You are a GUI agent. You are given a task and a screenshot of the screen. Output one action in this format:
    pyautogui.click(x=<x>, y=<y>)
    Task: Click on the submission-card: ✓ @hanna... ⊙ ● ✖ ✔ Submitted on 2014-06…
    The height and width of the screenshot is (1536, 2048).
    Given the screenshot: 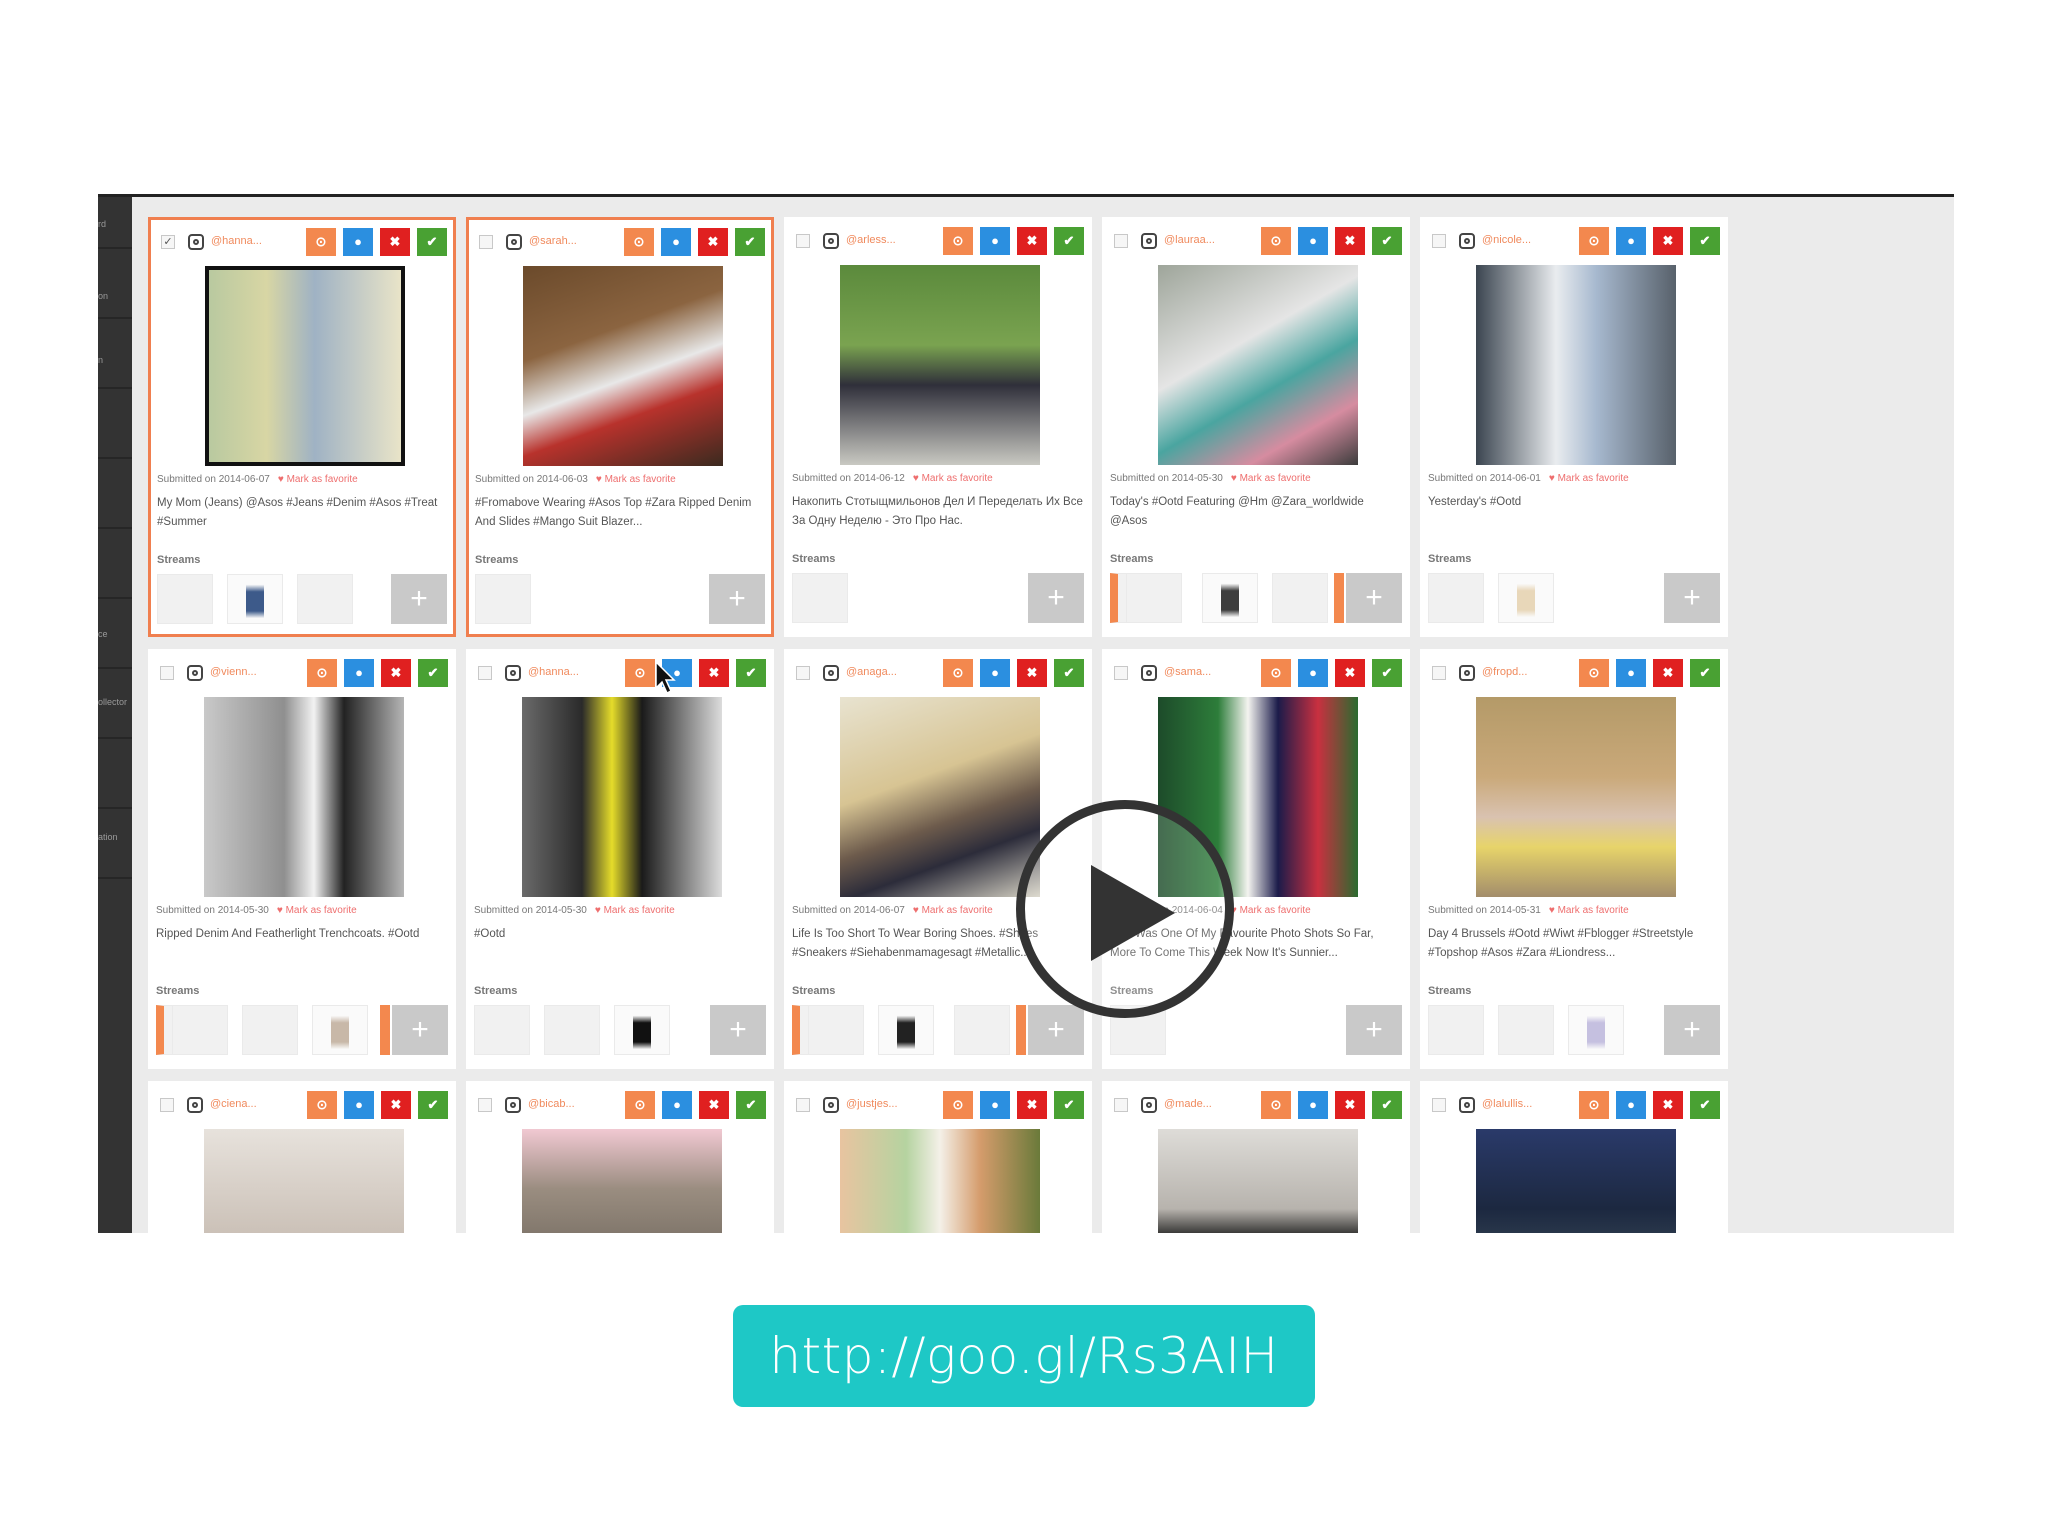 What is the action you would take?
    pyautogui.click(x=302, y=427)
    